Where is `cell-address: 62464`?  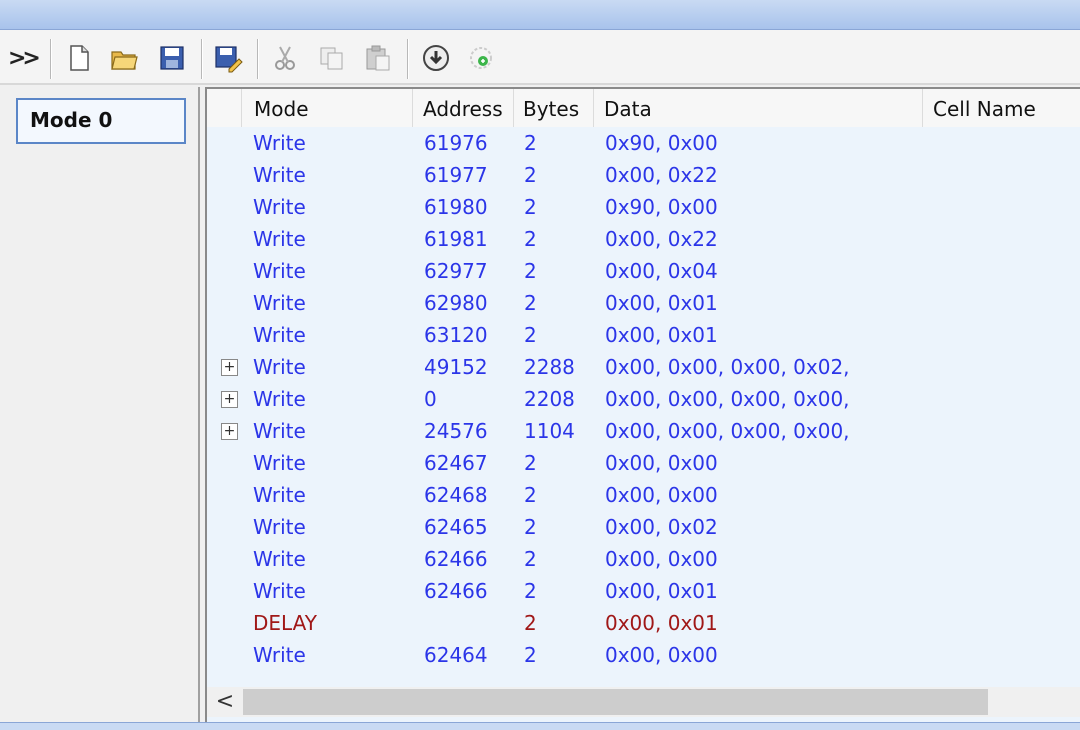 cell-address: 62464 is located at coordinates (456, 655).